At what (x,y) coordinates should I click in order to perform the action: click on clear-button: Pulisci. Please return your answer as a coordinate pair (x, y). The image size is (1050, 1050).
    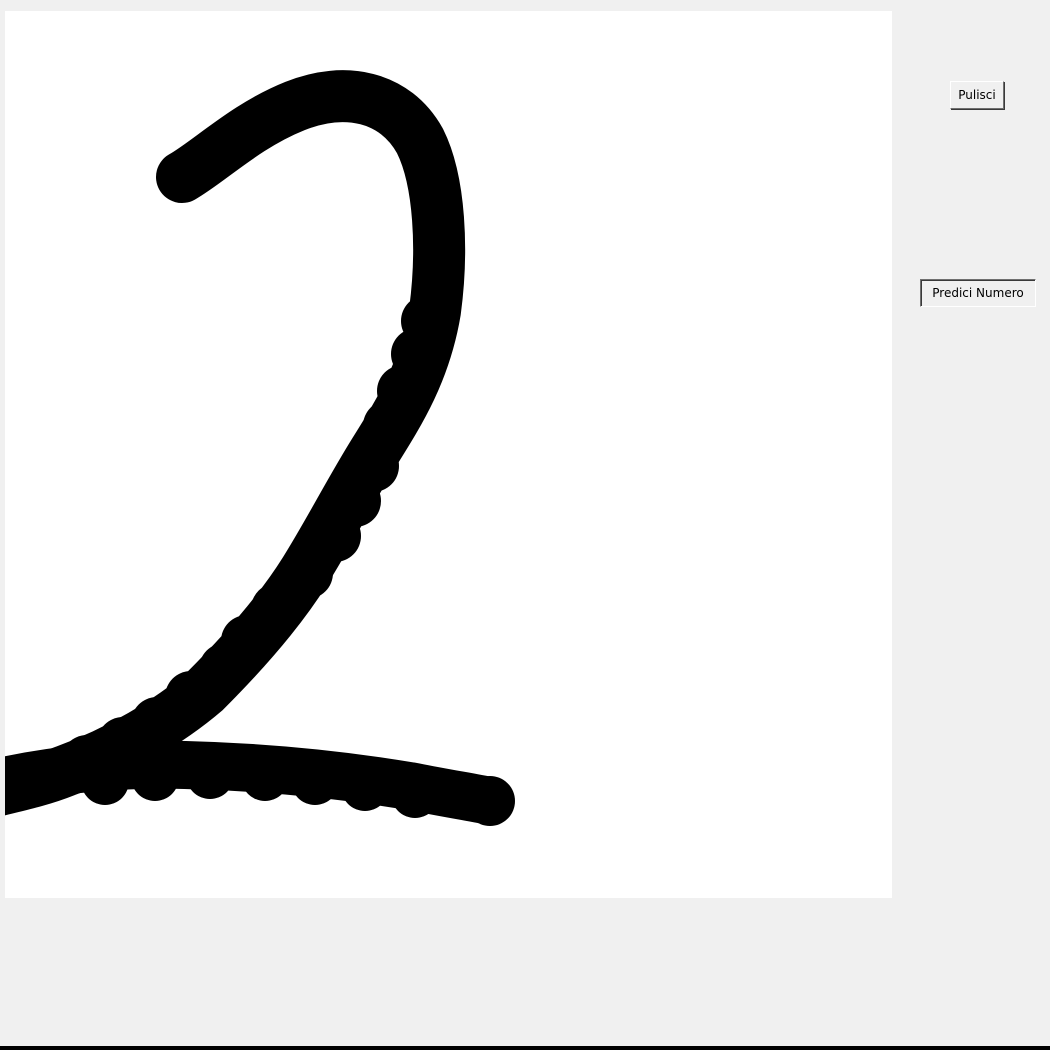
    Looking at the image, I should click on (977, 95).